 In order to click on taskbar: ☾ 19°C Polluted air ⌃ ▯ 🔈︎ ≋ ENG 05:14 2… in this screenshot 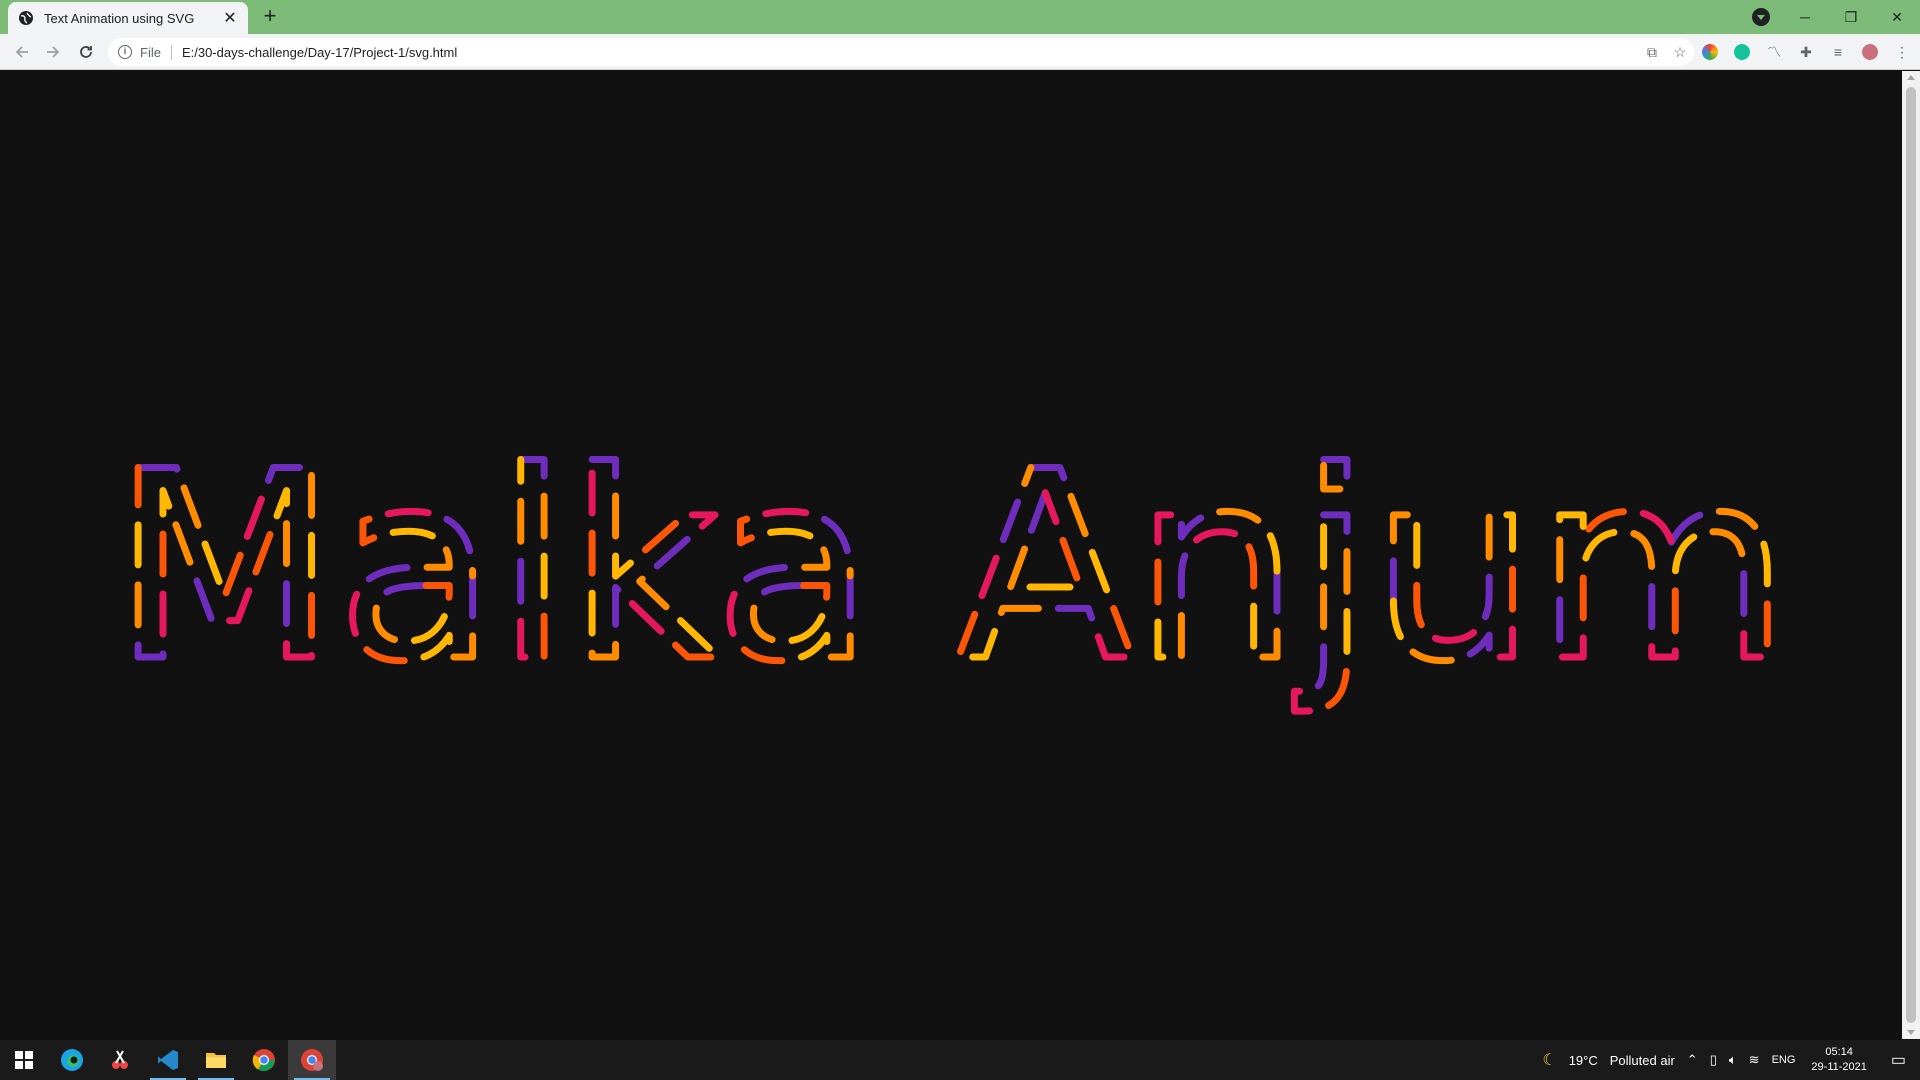, I will do `click(960, 1060)`.